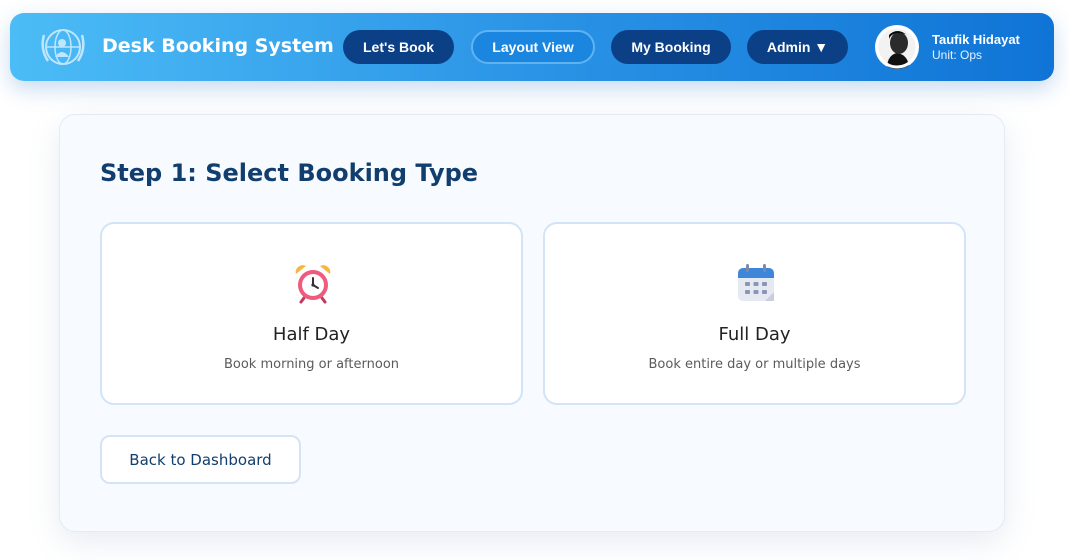  What do you see at coordinates (797, 47) in the screenshot?
I see `admin-dropdown-button: Admin ▼` at bounding box center [797, 47].